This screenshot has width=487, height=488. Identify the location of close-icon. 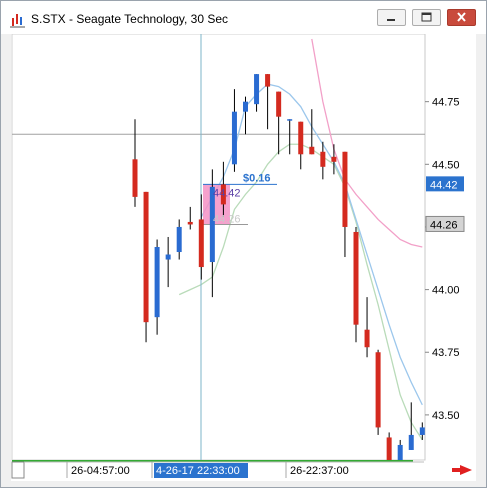
(461, 17).